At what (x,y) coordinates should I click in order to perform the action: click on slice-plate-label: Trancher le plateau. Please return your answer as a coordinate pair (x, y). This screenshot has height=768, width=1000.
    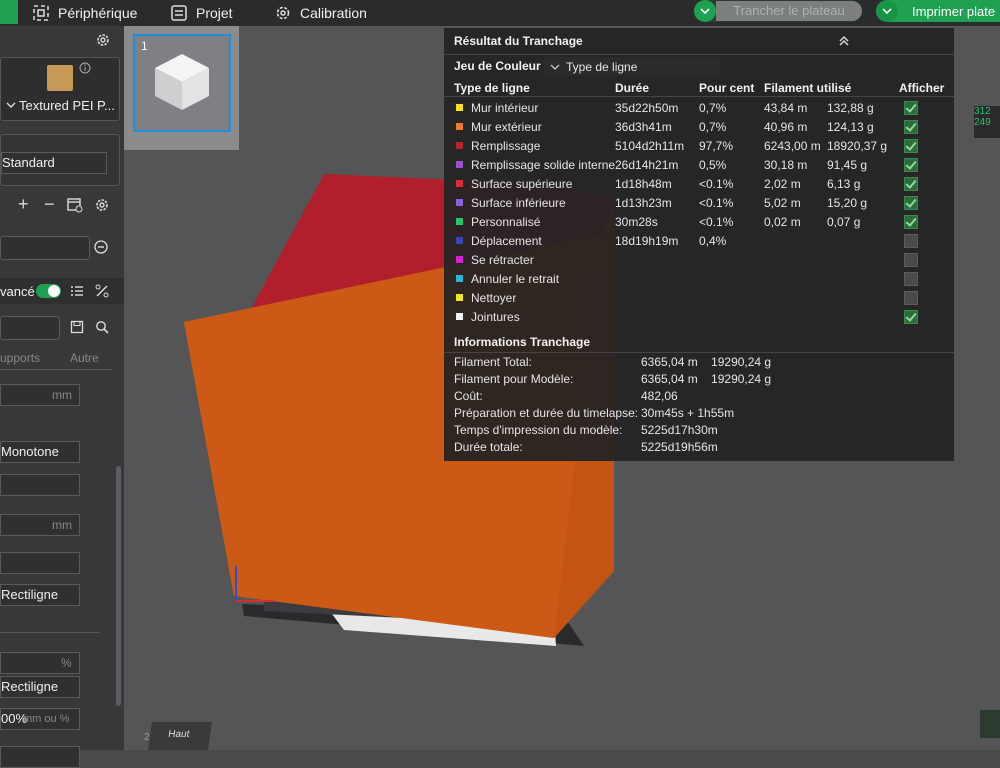
    Looking at the image, I should click on (789, 11).